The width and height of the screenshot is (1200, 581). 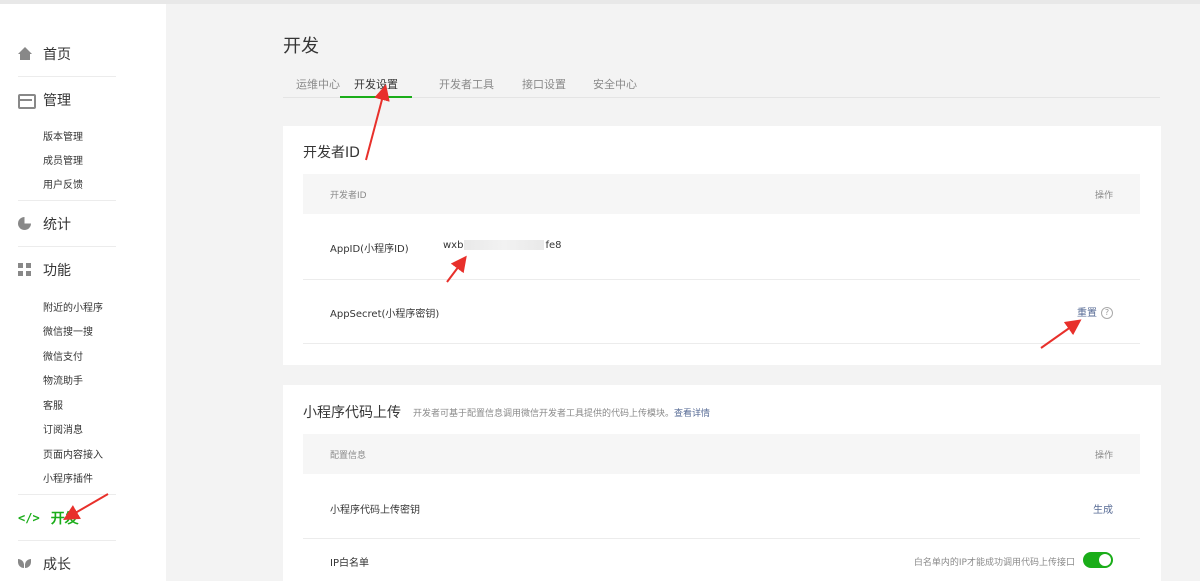 What do you see at coordinates (348, 196) in the screenshot?
I see `column-header: 开发者ID` at bounding box center [348, 196].